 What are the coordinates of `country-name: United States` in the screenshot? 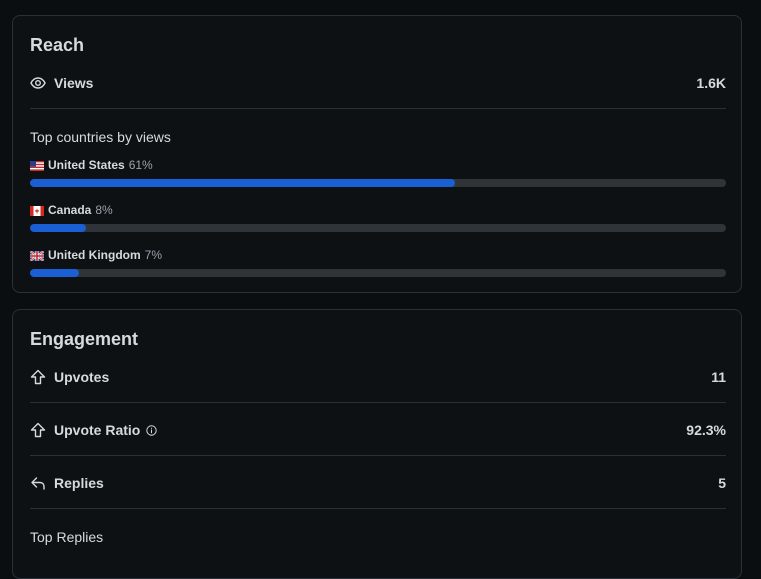 It's located at (86, 165).